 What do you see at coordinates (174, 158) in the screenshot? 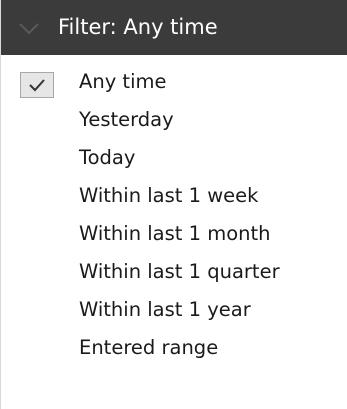
I see `menu-item-today: Today` at bounding box center [174, 158].